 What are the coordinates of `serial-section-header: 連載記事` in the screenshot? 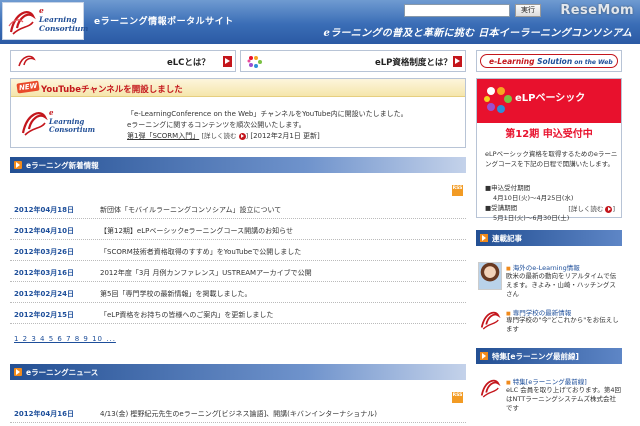 It's located at (549, 238).